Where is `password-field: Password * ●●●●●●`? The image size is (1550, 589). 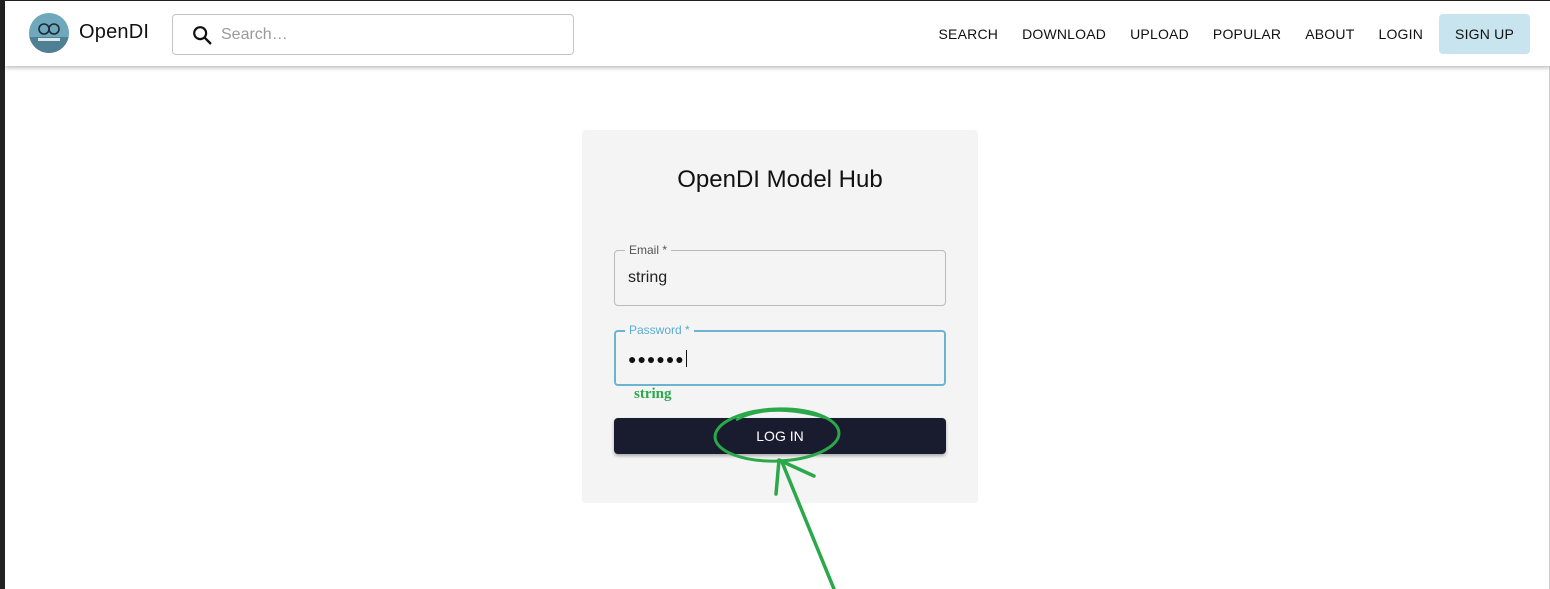 password-field: Password * ●●●●●● is located at coordinates (780, 354).